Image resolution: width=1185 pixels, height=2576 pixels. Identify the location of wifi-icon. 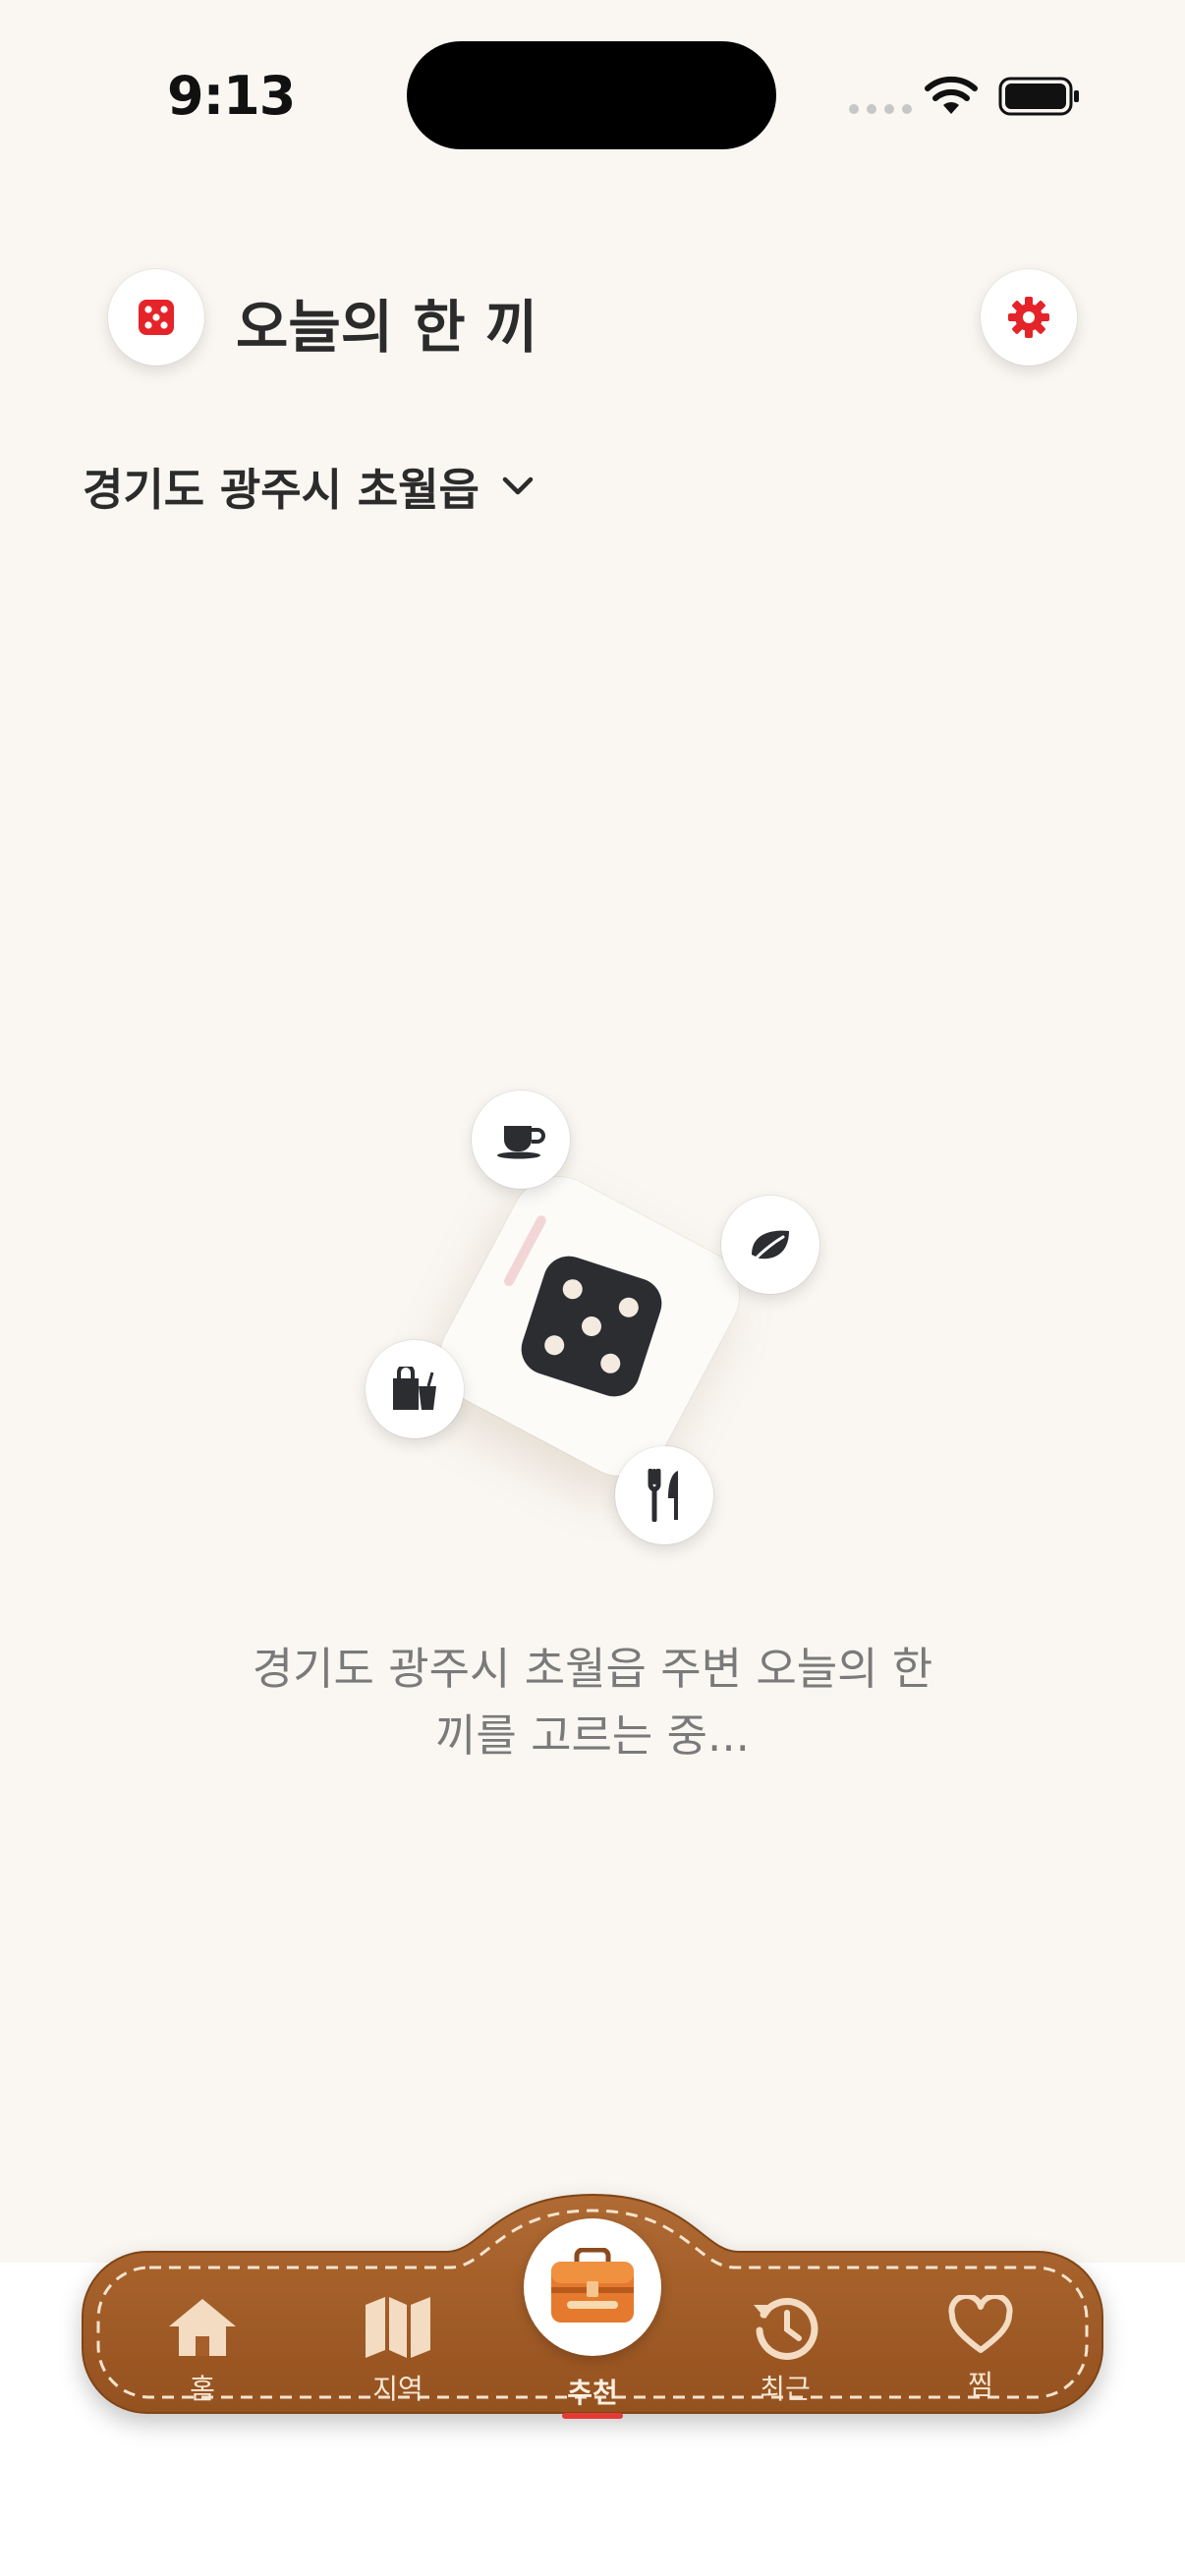
(952, 95).